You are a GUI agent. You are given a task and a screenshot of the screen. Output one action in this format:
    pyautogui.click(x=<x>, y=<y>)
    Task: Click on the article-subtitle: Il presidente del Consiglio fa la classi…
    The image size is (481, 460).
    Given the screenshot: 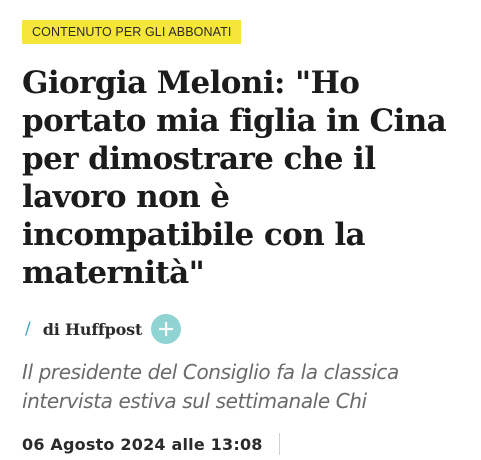 What is the action you would take?
    pyautogui.click(x=210, y=386)
    